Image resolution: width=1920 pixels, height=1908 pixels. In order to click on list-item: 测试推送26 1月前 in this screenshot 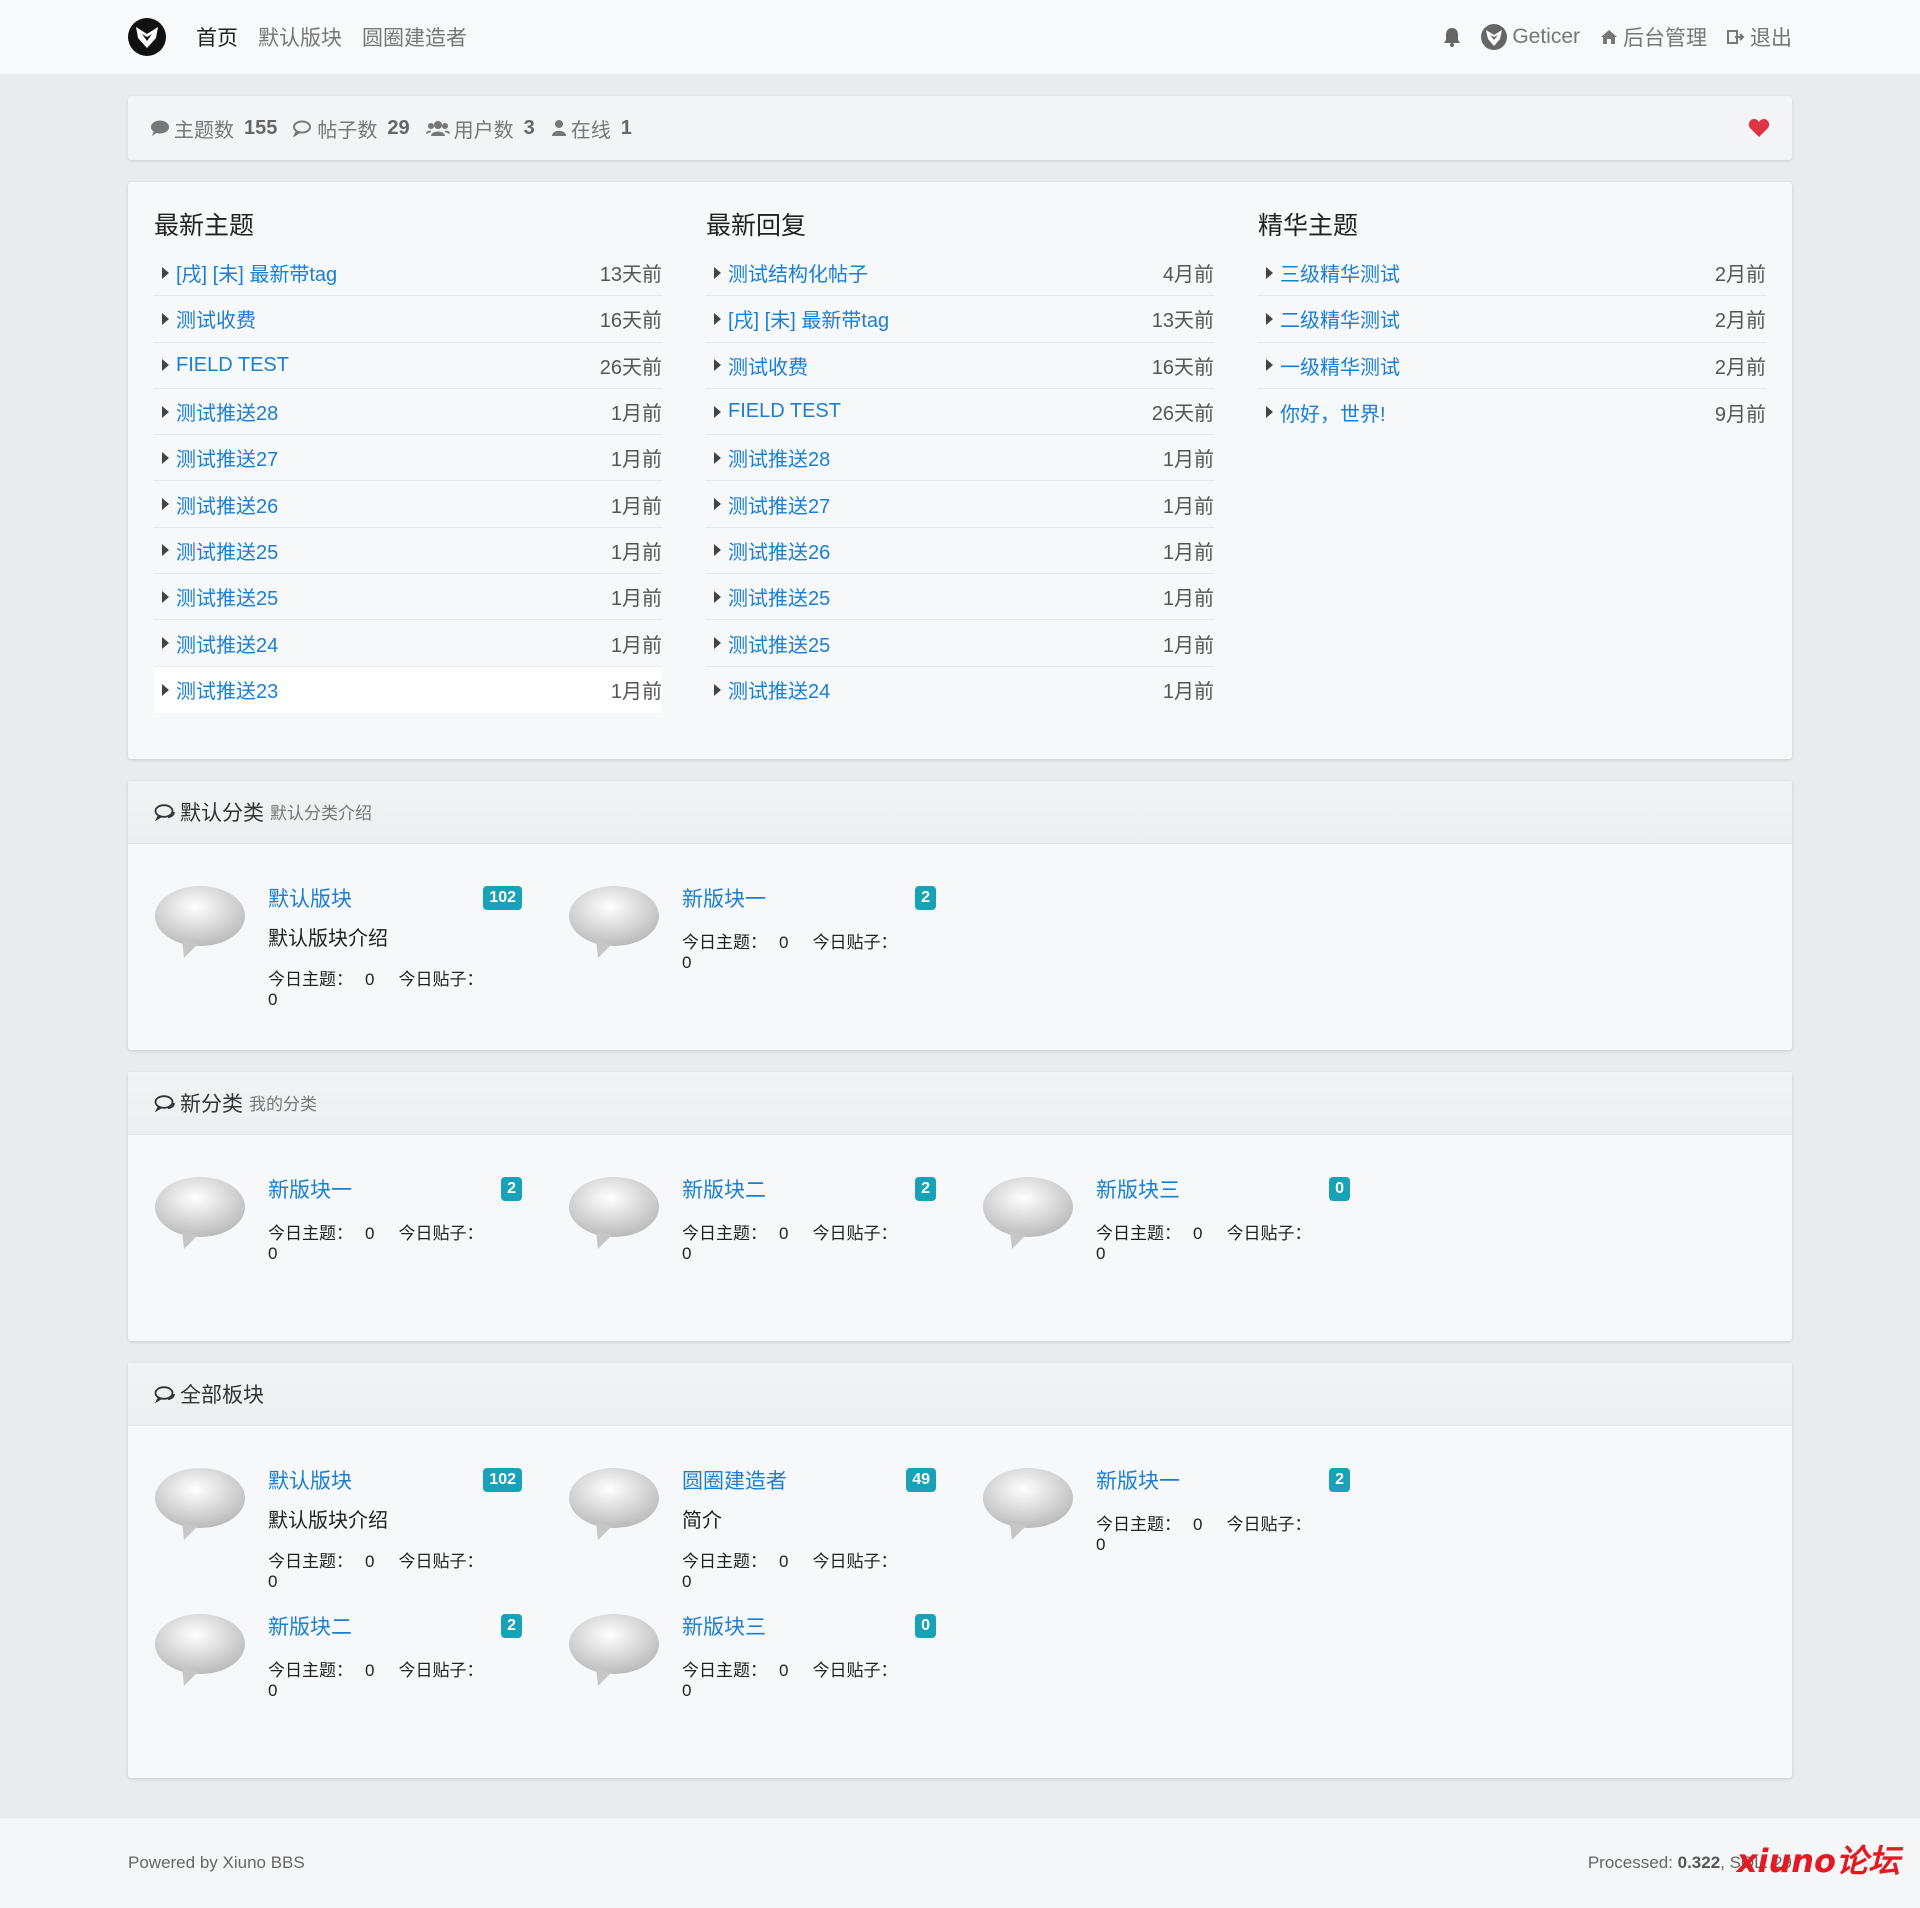, I will do `click(408, 504)`.